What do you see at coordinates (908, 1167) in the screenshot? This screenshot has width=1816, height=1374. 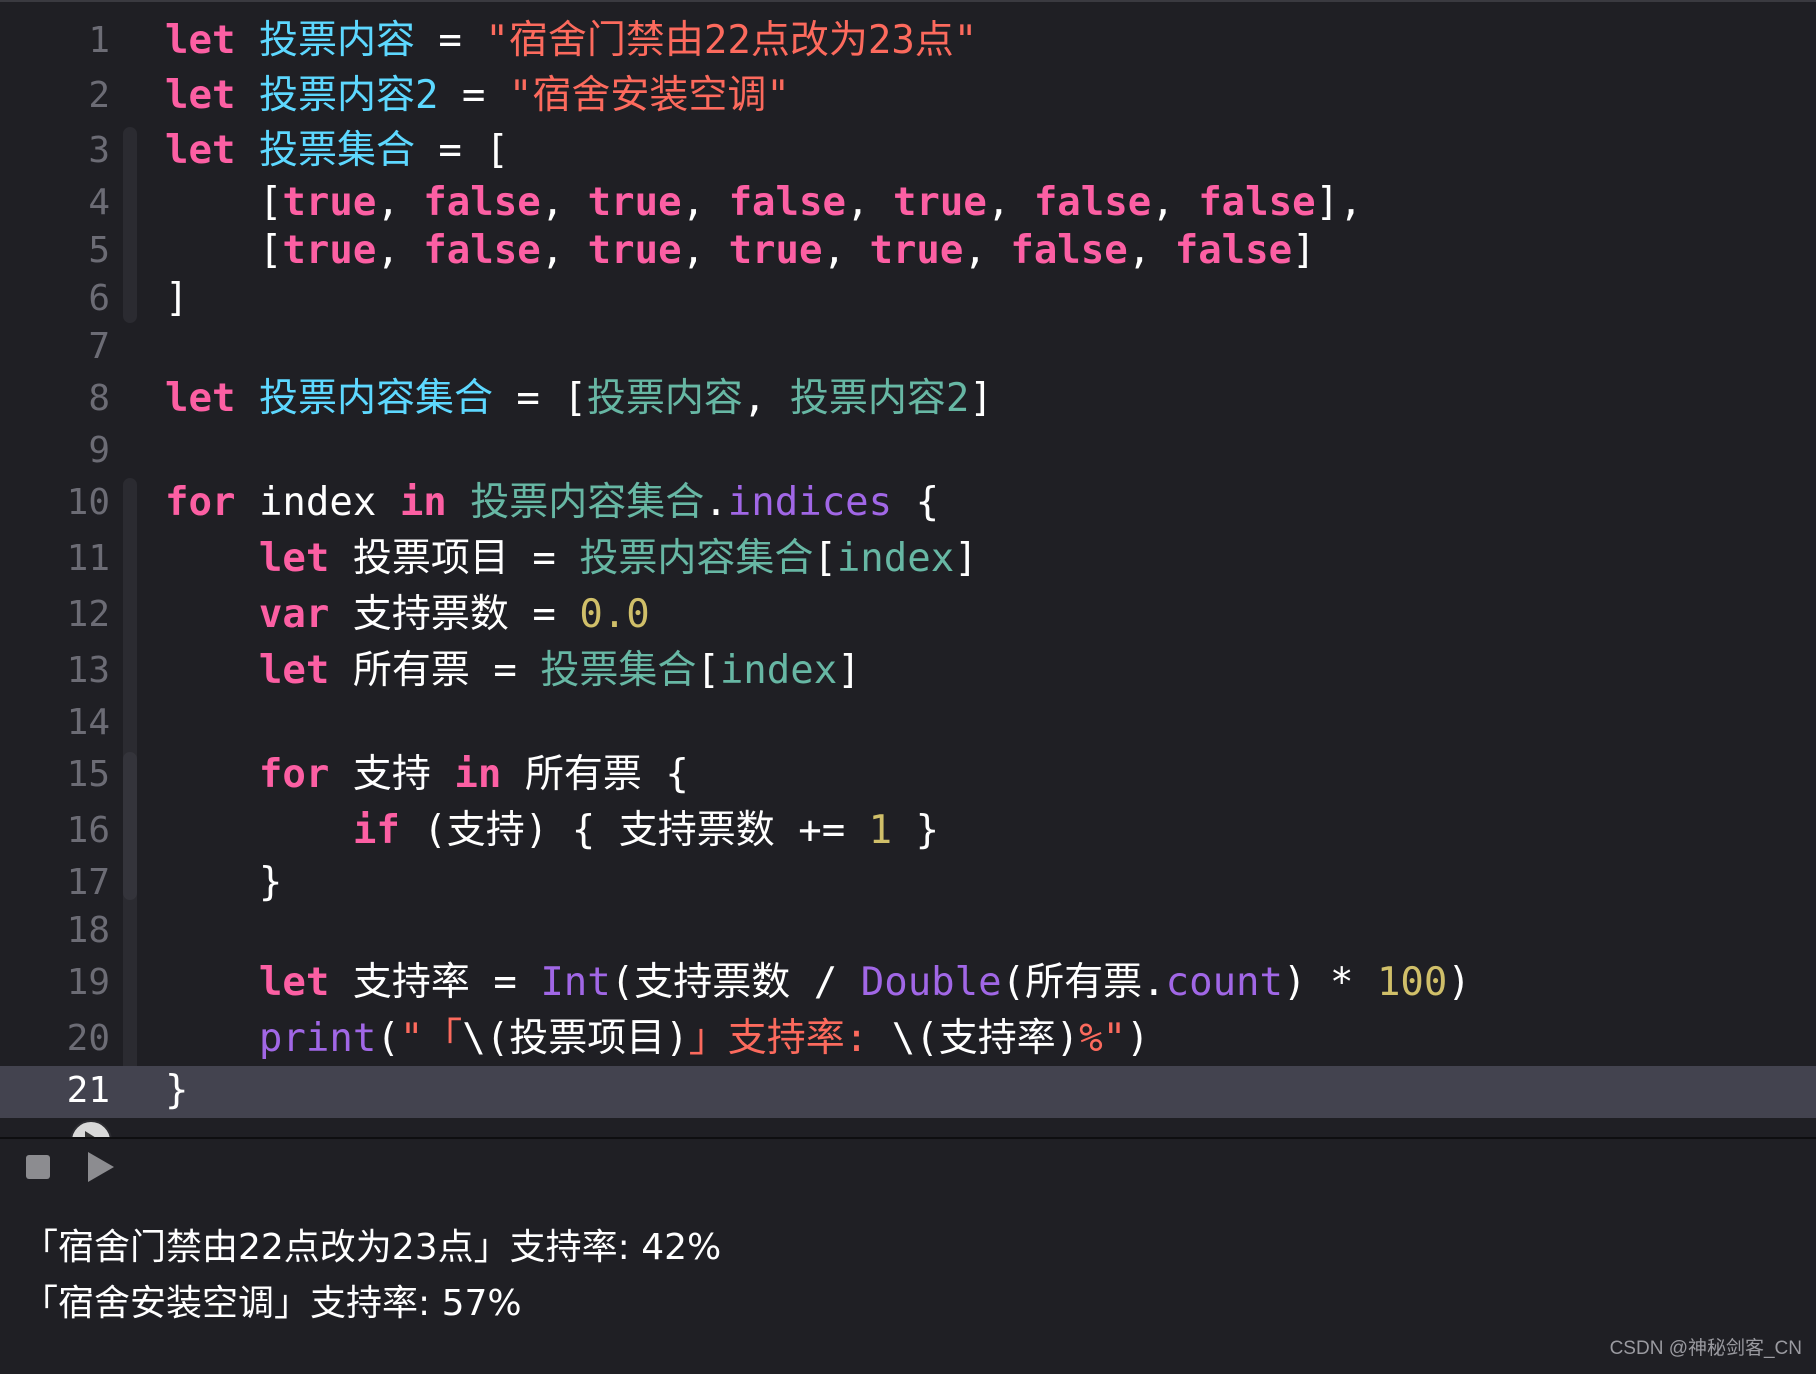 I see `debug-toolbar` at bounding box center [908, 1167].